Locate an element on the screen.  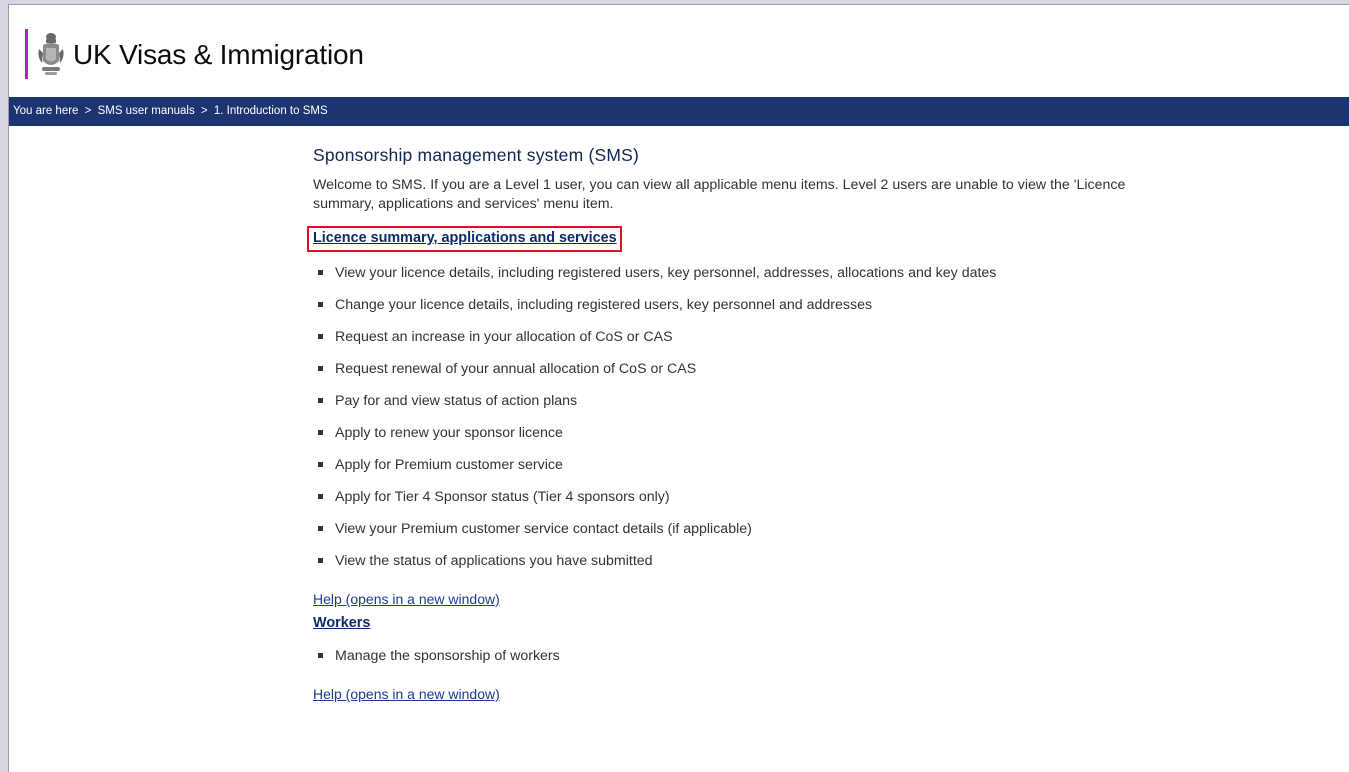
breadcrumb-item-sms-user-manuals: SMS user manuals is located at coordinates (146, 111).